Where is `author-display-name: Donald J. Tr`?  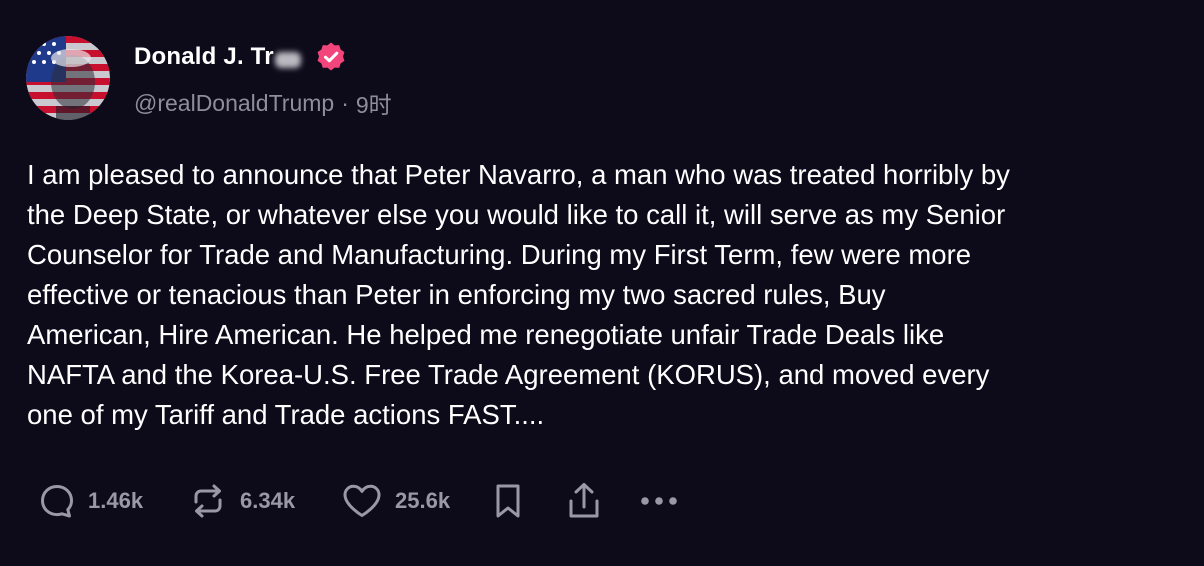 author-display-name: Donald J. Tr is located at coordinates (204, 57).